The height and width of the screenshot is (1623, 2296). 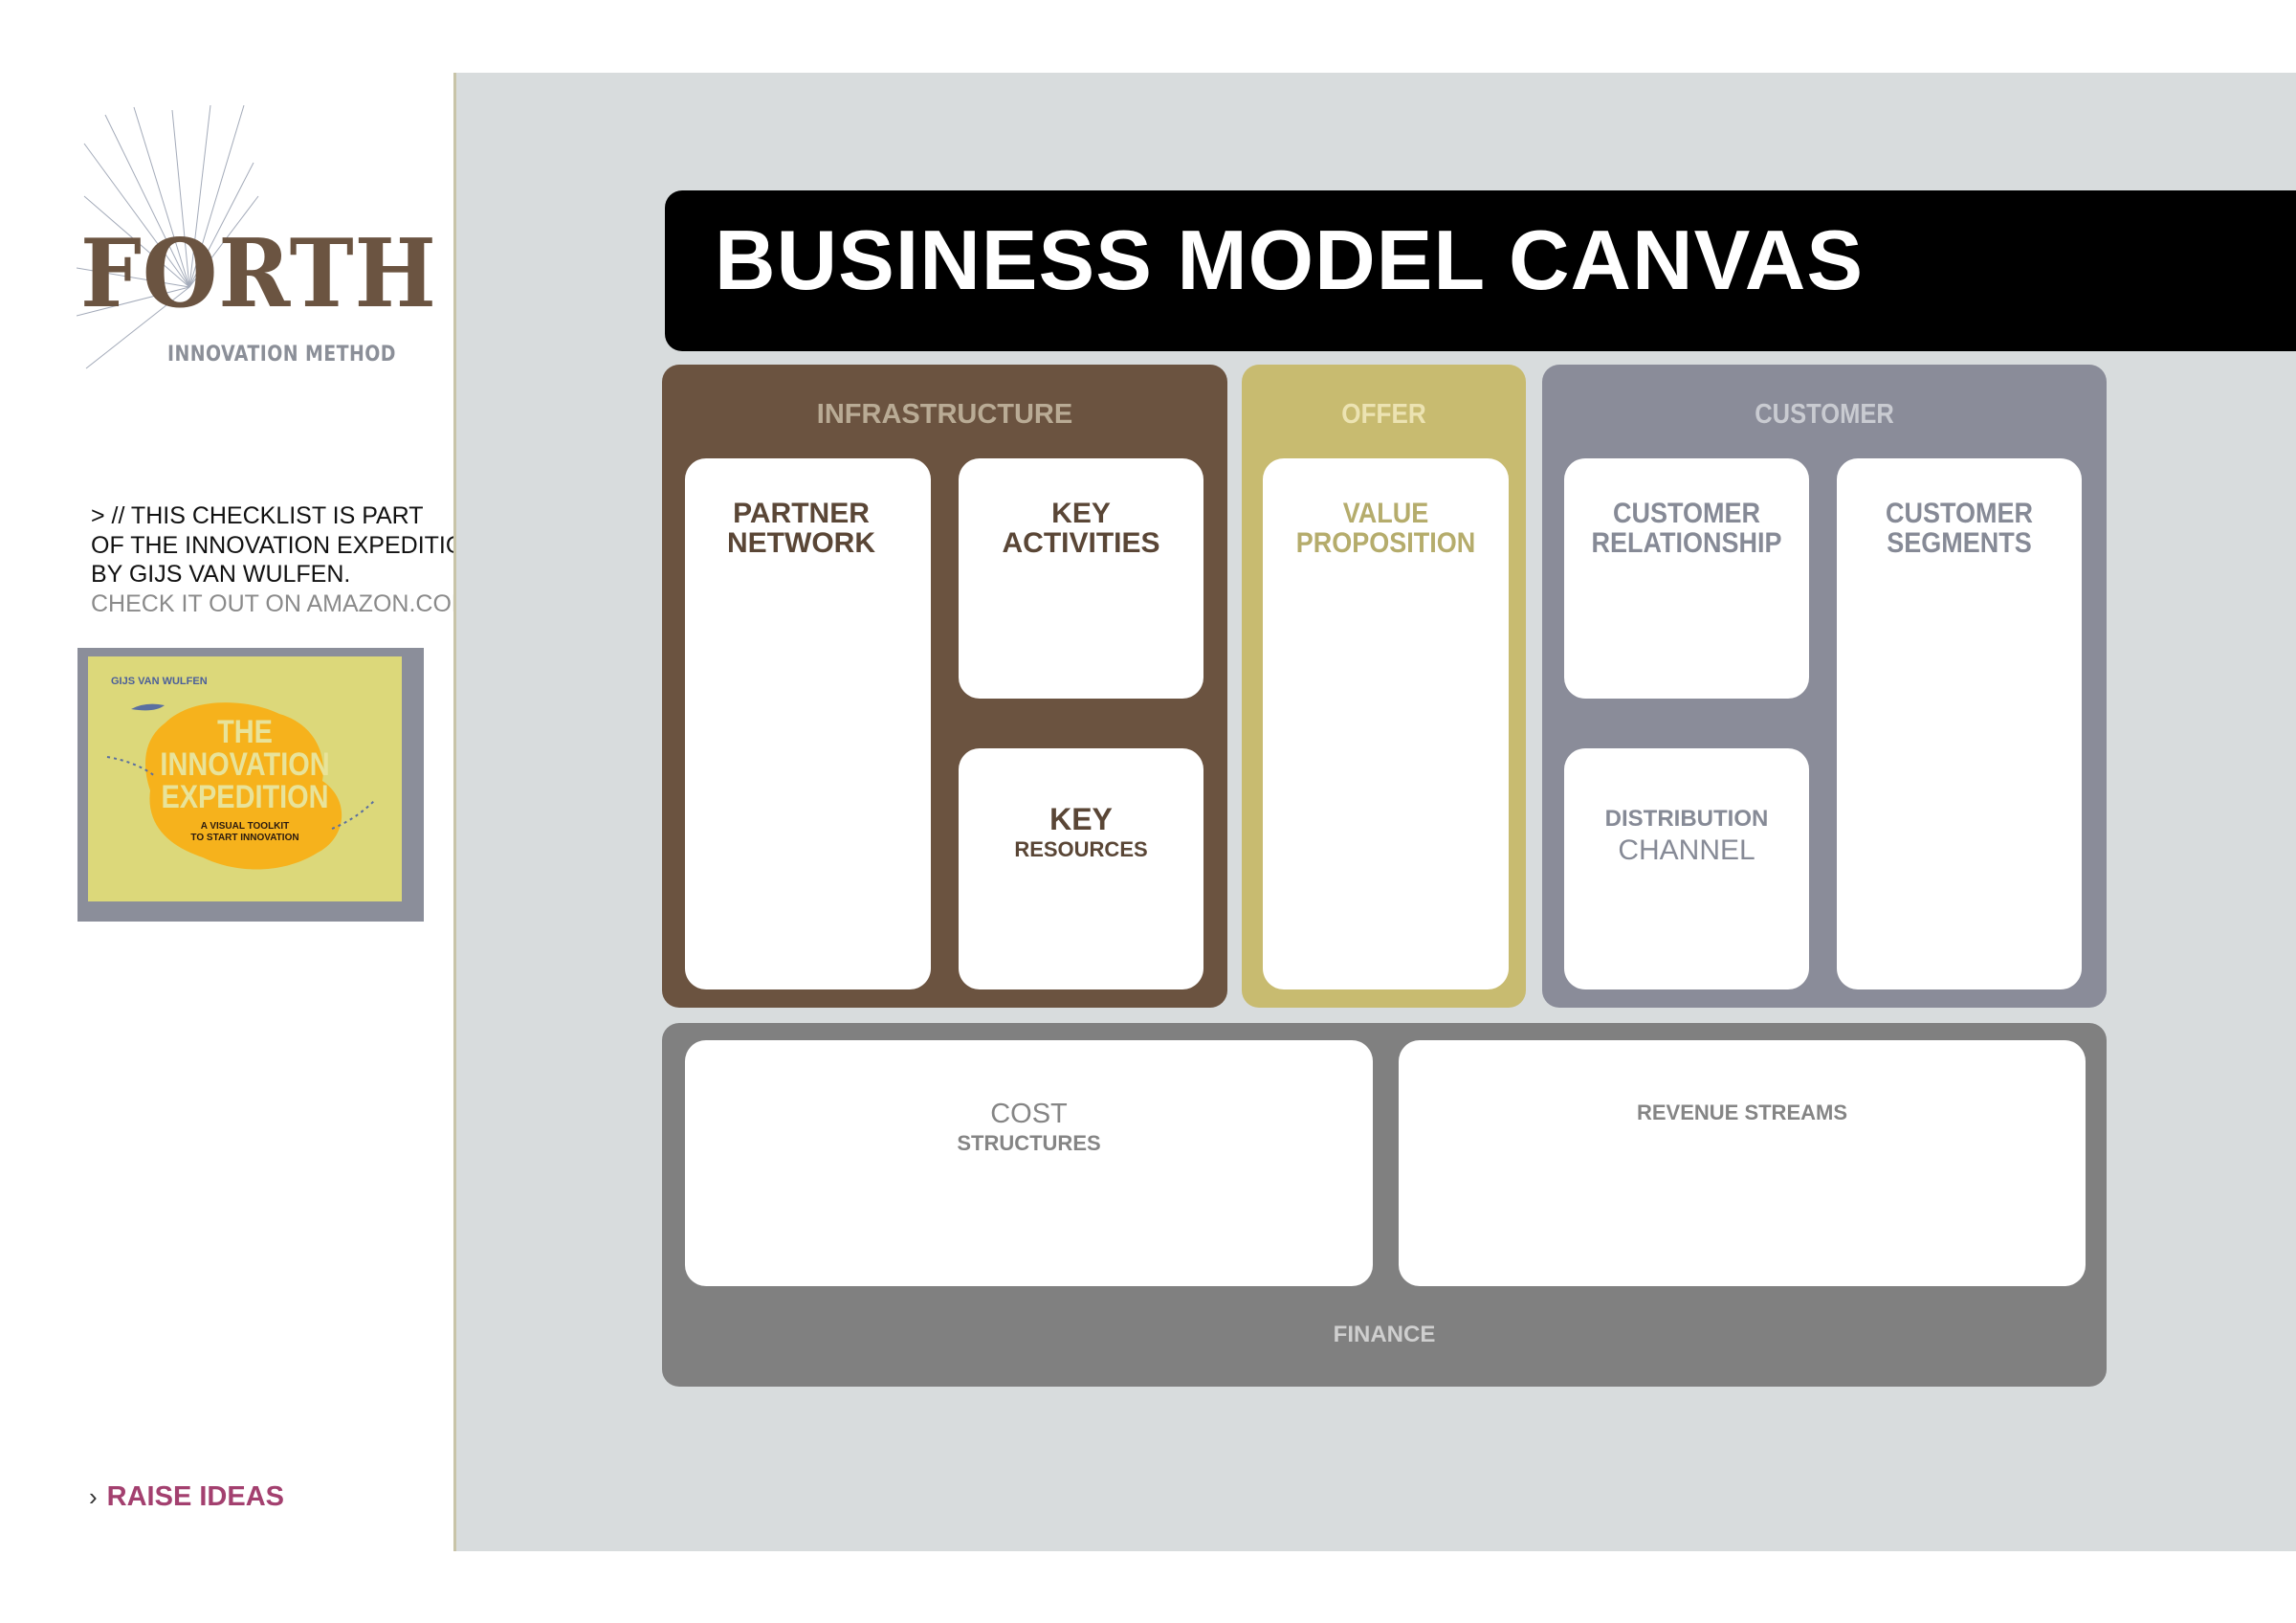 What do you see at coordinates (1960, 528) in the screenshot?
I see `customer-segments-label: CUSTOMER SEGMENTS` at bounding box center [1960, 528].